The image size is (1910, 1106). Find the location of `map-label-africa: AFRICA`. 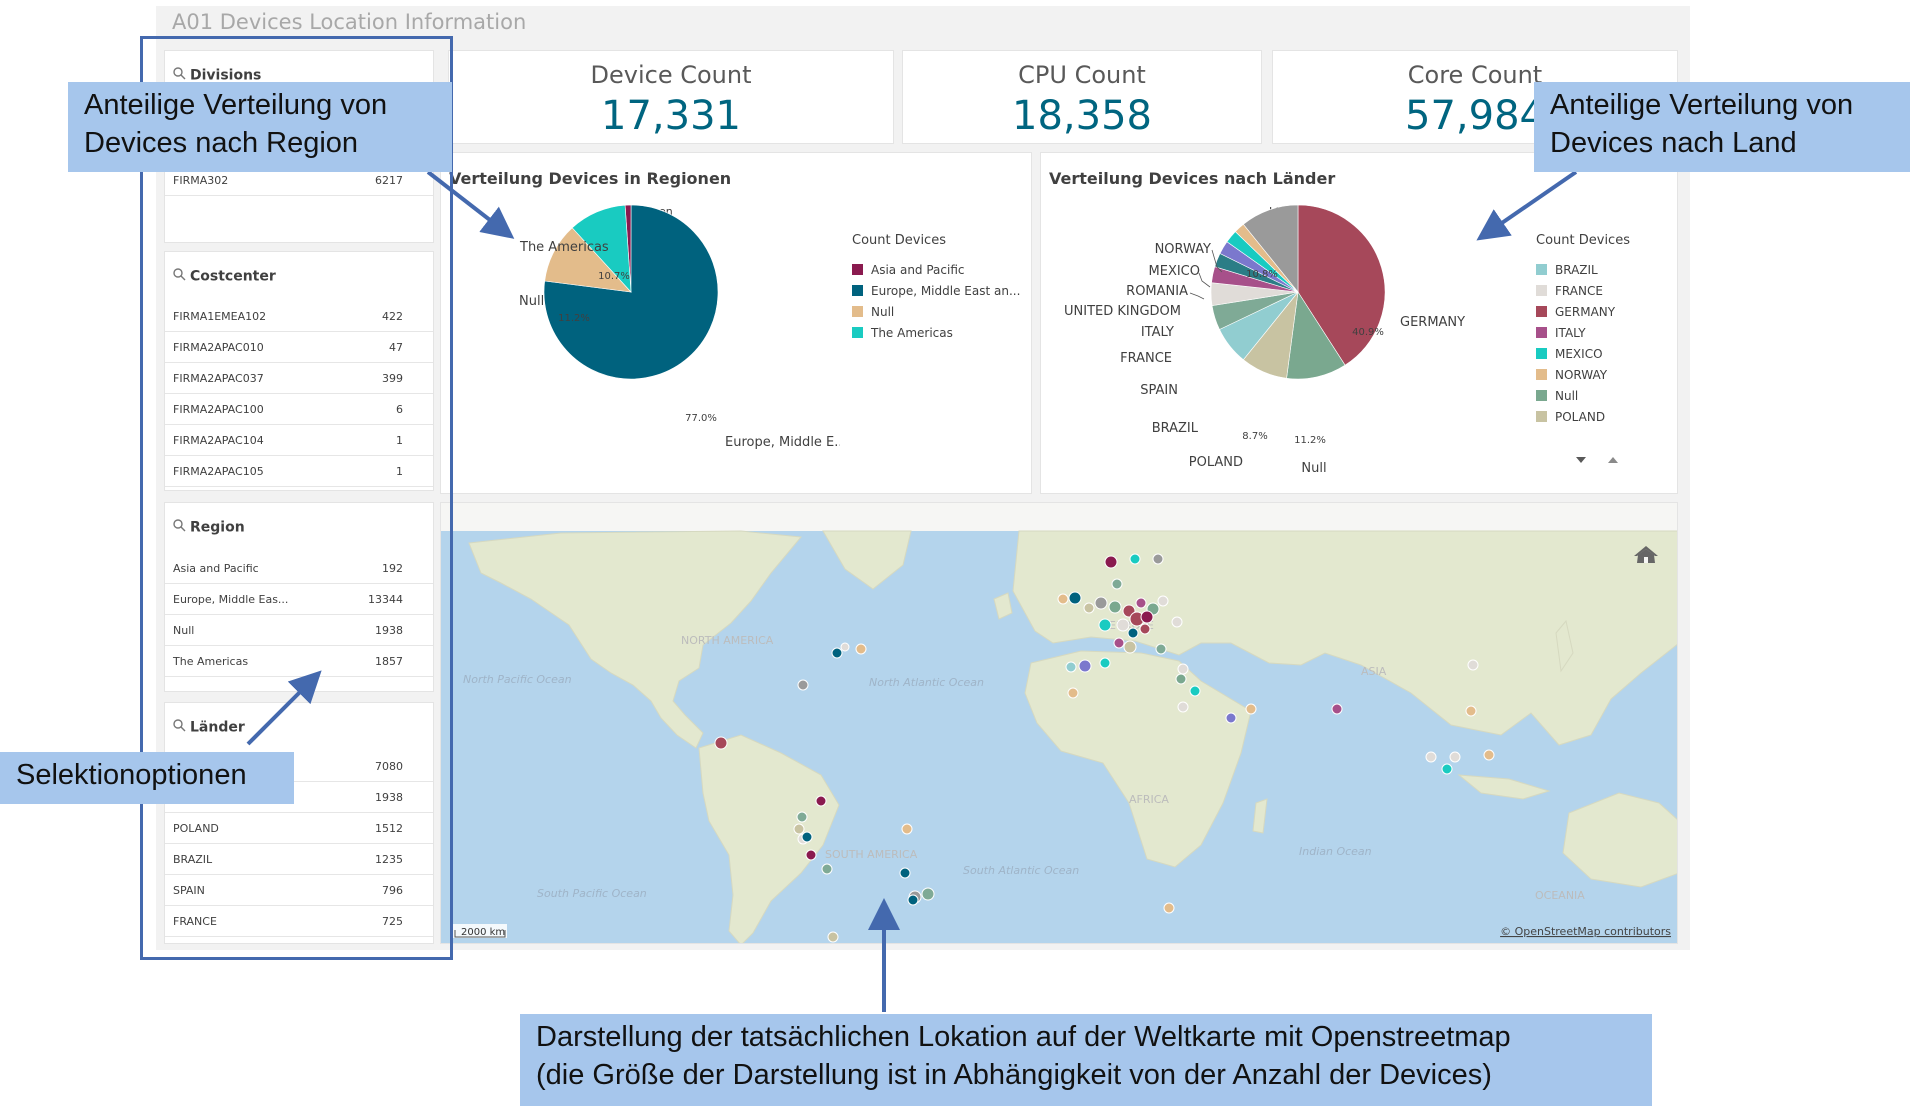

map-label-africa: AFRICA is located at coordinates (1149, 799).